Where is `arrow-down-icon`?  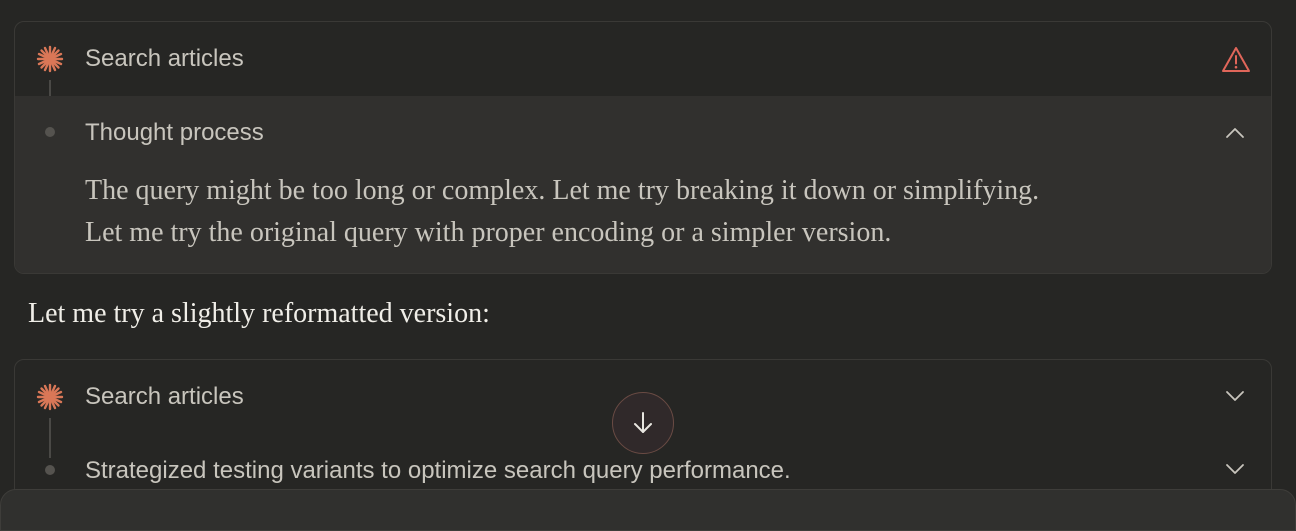
arrow-down-icon is located at coordinates (643, 422).